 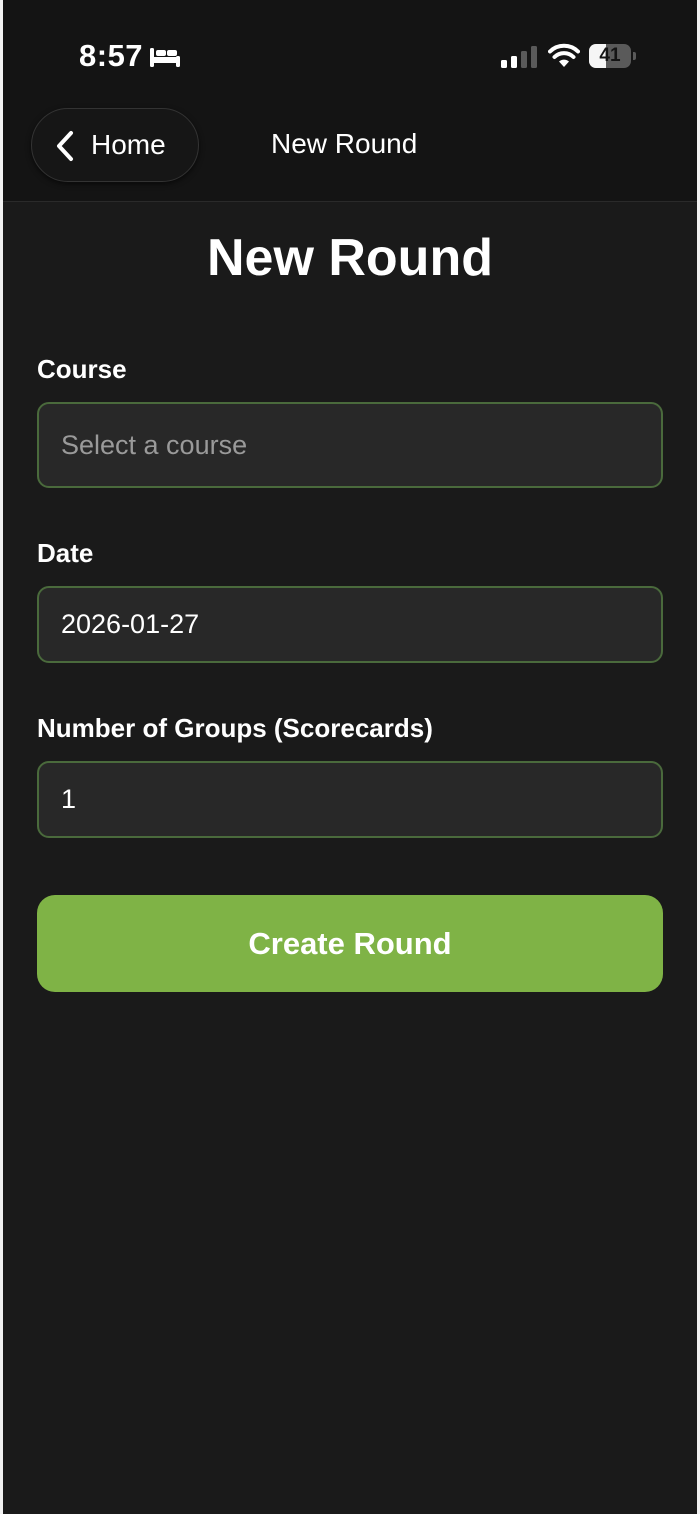 I want to click on back-button: Home, so click(x=115, y=145).